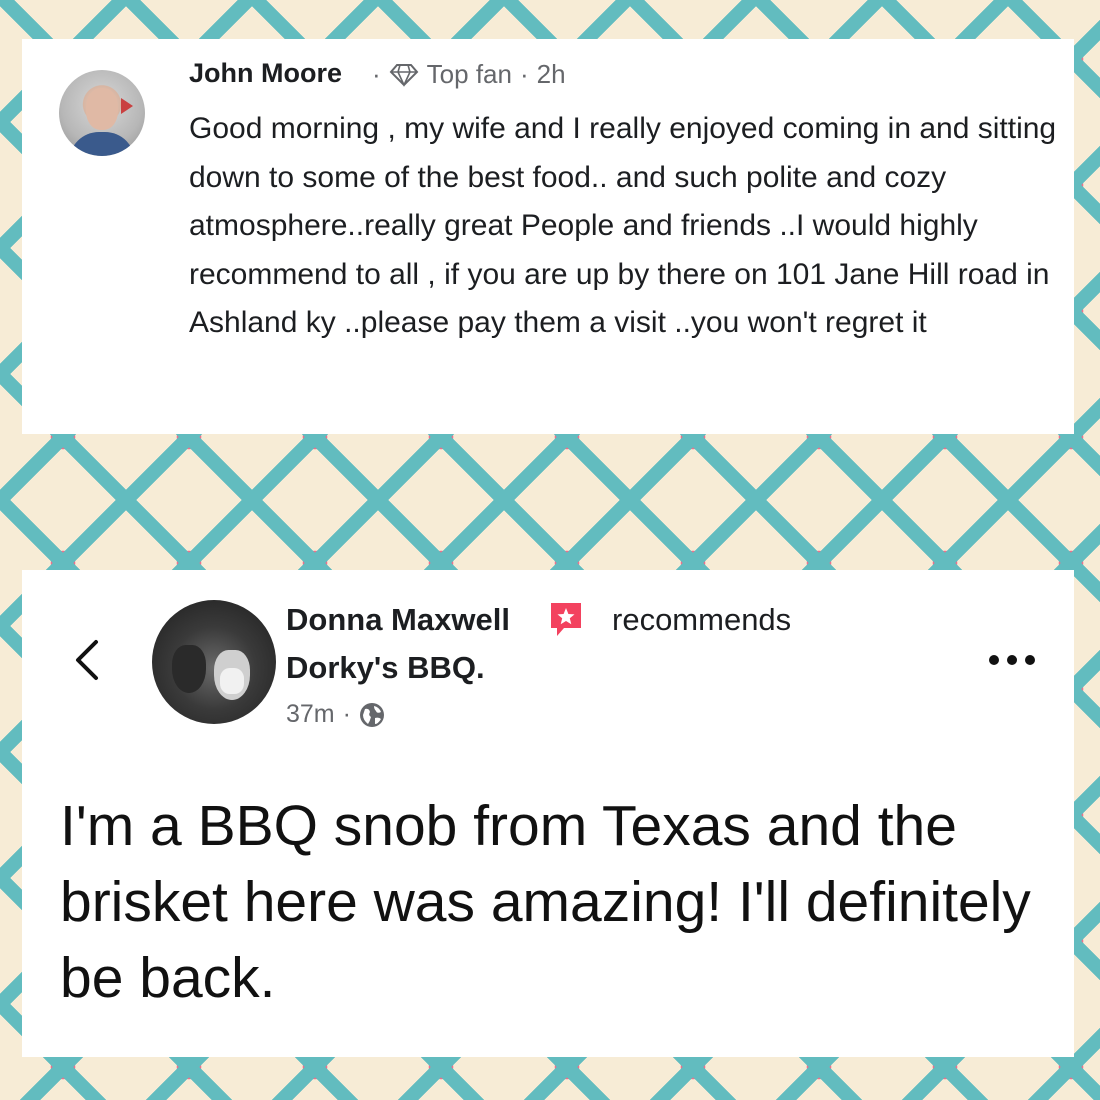 This screenshot has height=1100, width=1100. Describe the element at coordinates (551, 74) in the screenshot. I see `post-time: 2h` at that location.